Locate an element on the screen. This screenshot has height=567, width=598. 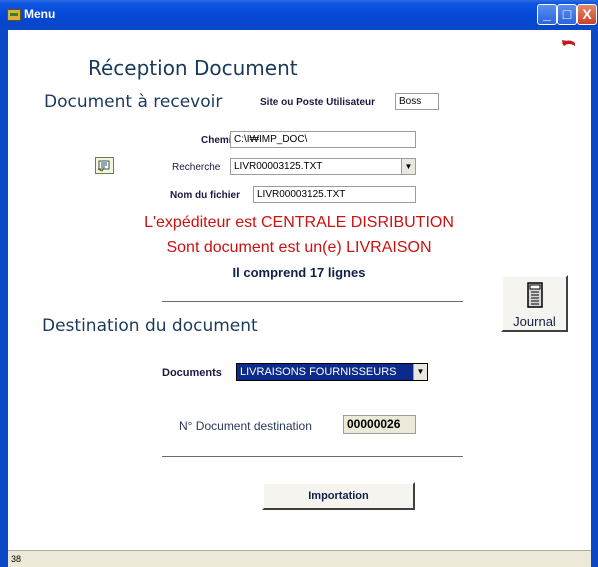
site-field: Boss is located at coordinates (417, 101).